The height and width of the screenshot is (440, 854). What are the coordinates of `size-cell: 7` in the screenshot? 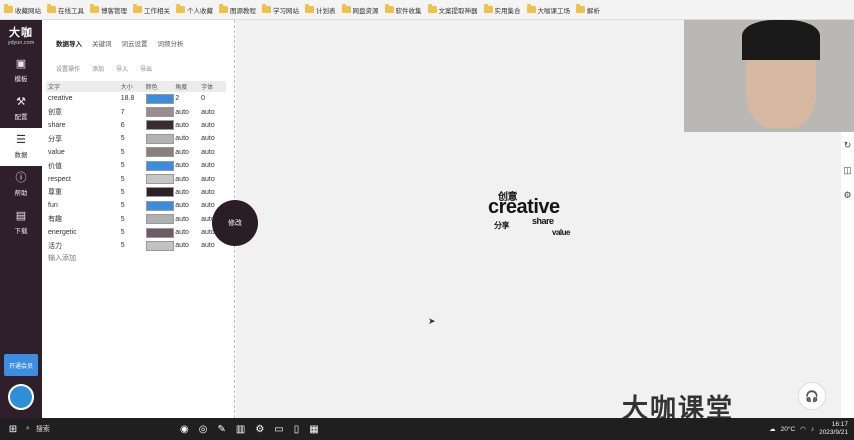 It's located at (133, 112).